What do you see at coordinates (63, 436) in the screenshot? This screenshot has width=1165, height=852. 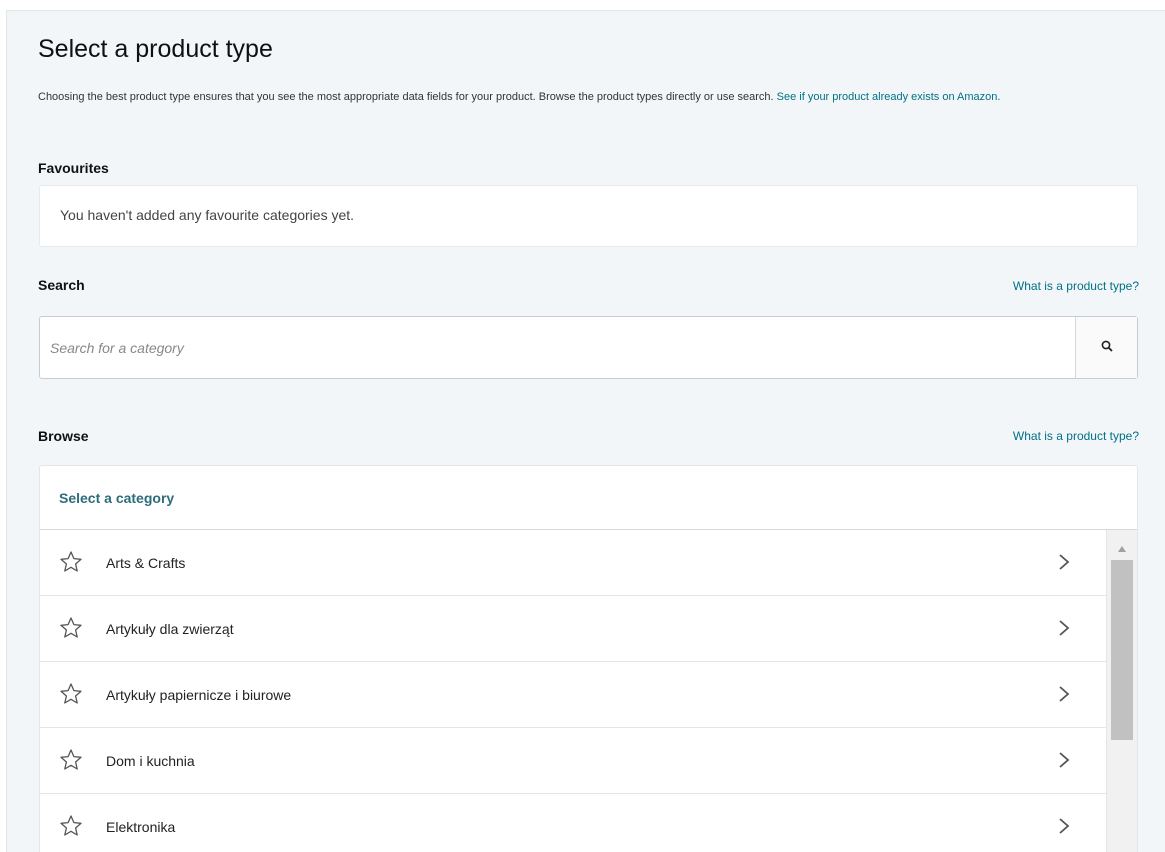 I see `browse-label: Browse` at bounding box center [63, 436].